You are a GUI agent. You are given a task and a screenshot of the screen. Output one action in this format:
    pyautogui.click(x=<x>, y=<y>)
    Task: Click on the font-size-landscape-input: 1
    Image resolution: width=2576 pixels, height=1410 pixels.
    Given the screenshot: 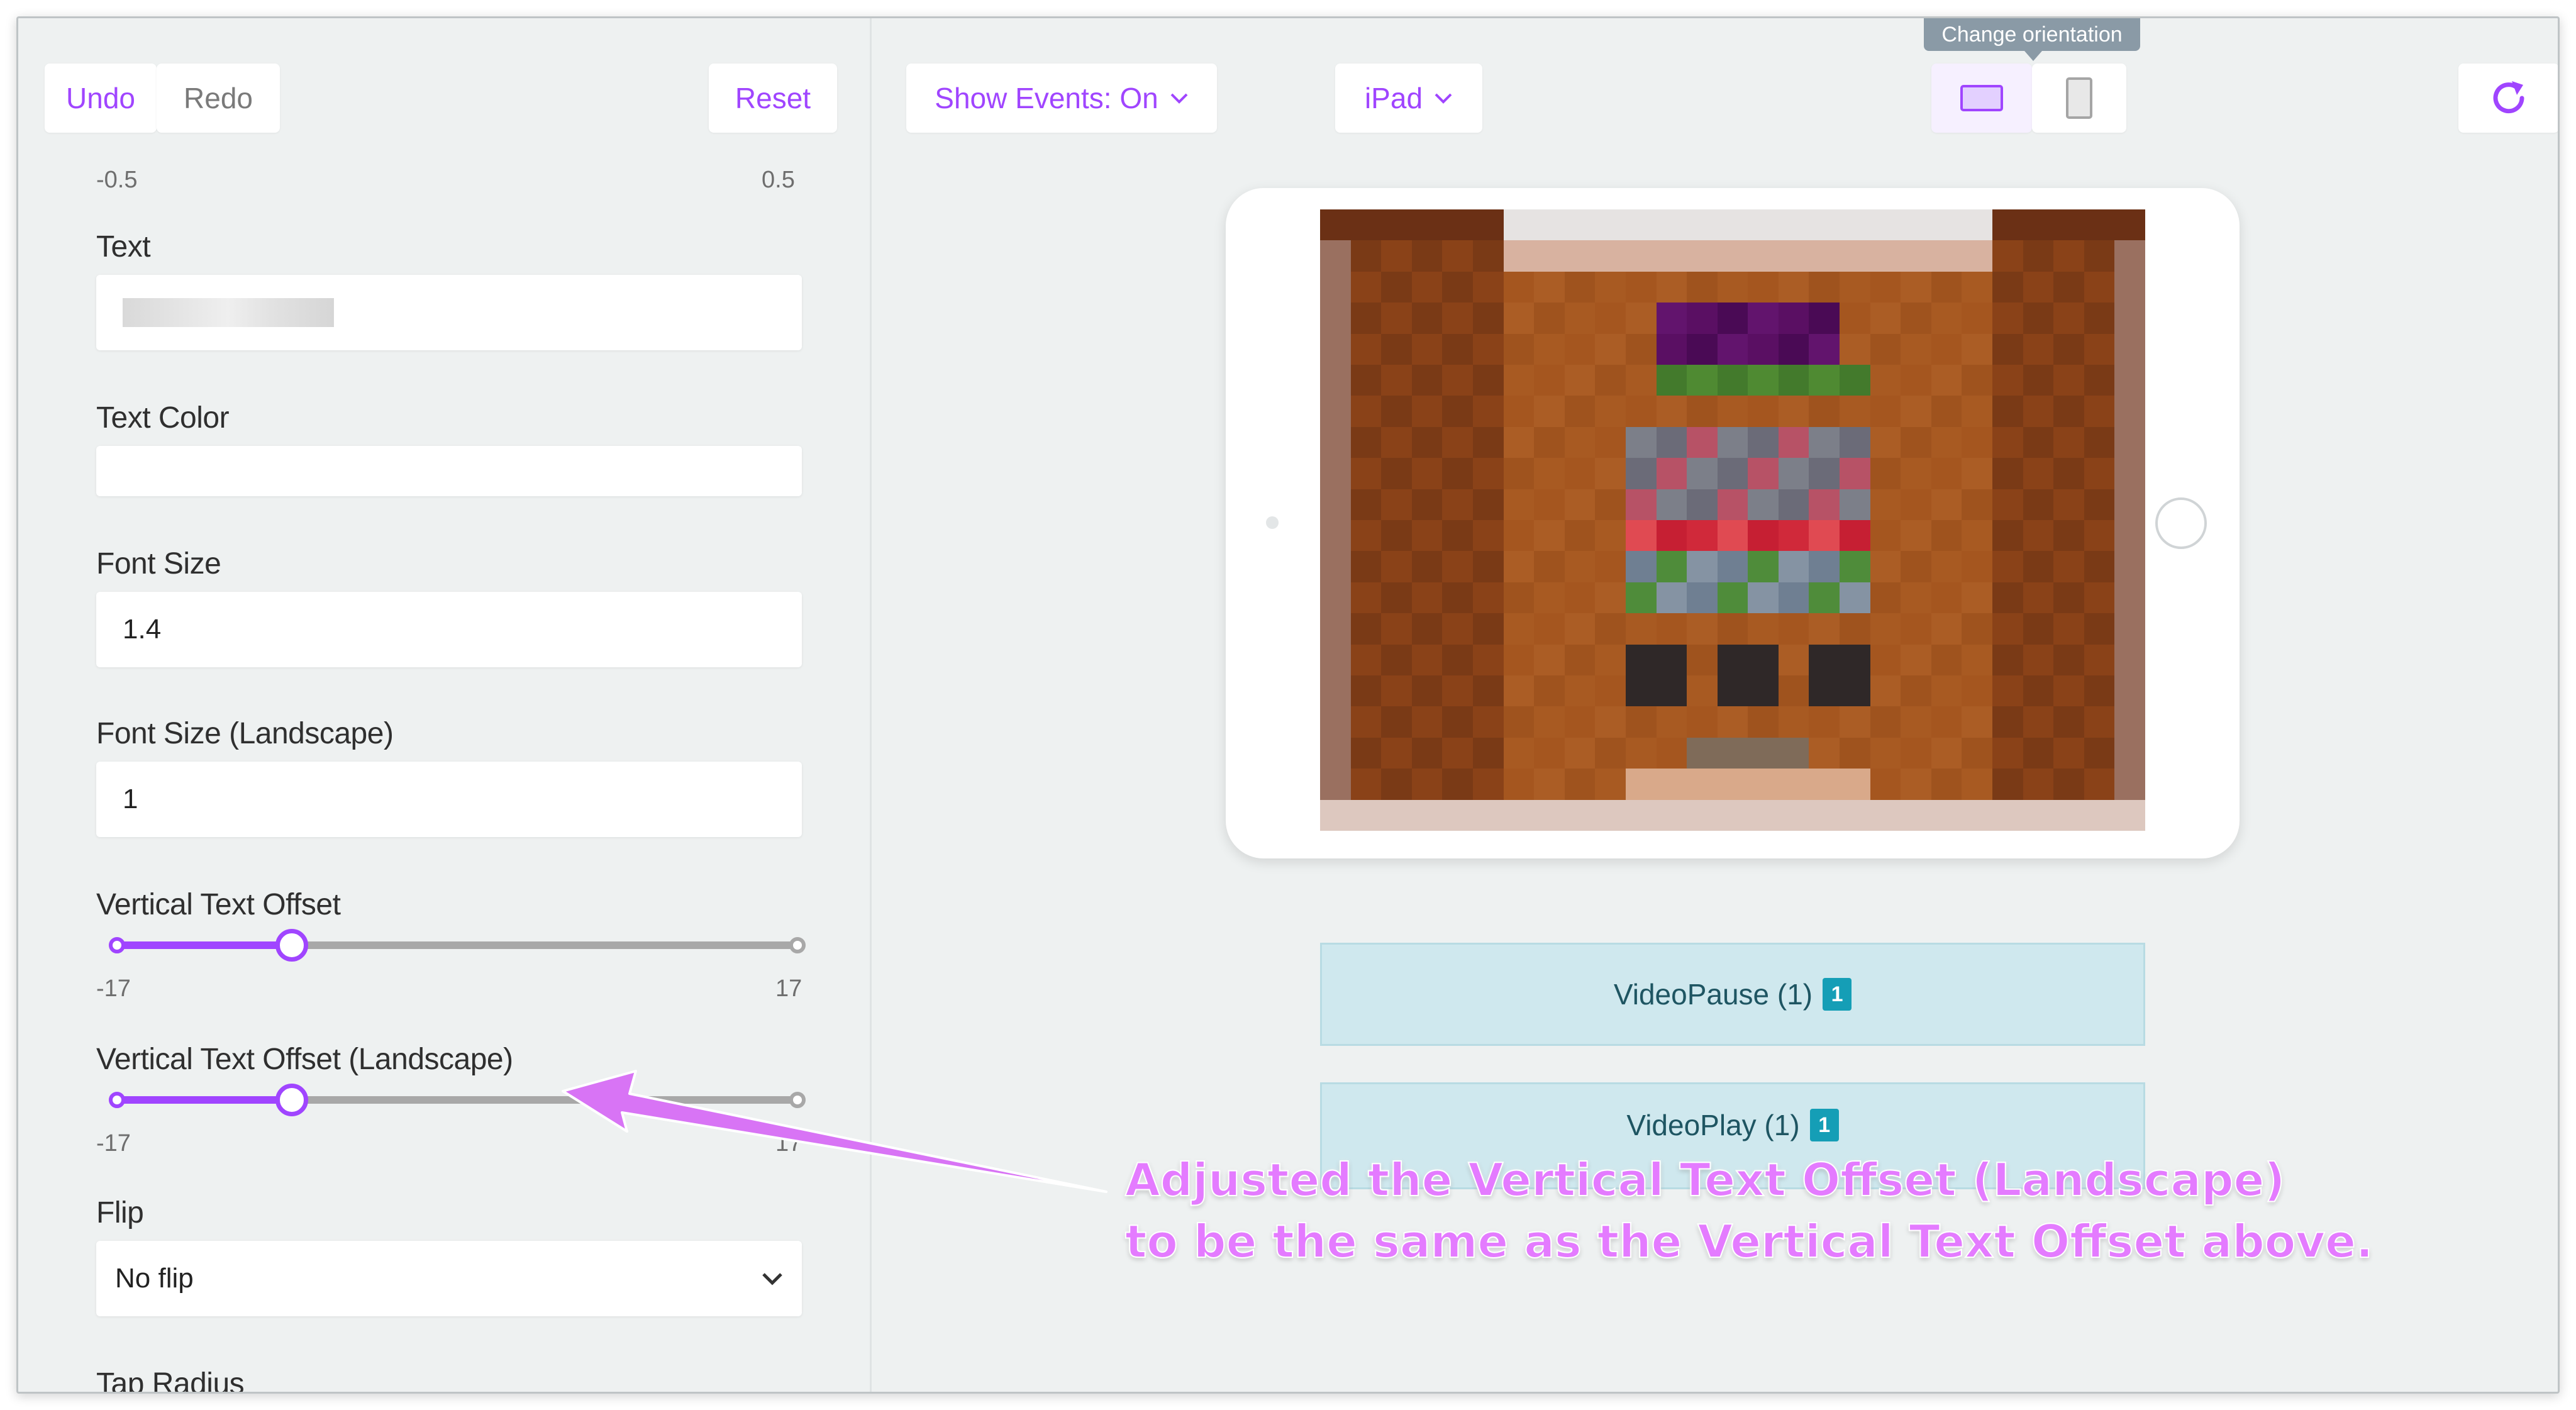 What is the action you would take?
    pyautogui.click(x=449, y=799)
    